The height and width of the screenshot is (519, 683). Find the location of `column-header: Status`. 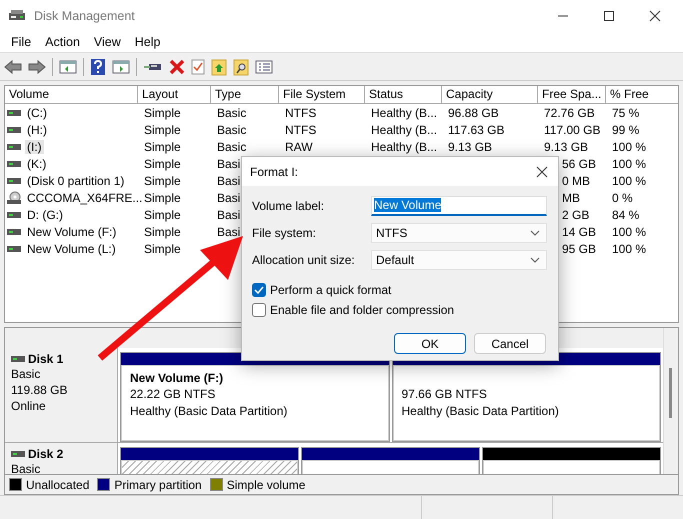

column-header: Status is located at coordinates (403, 94).